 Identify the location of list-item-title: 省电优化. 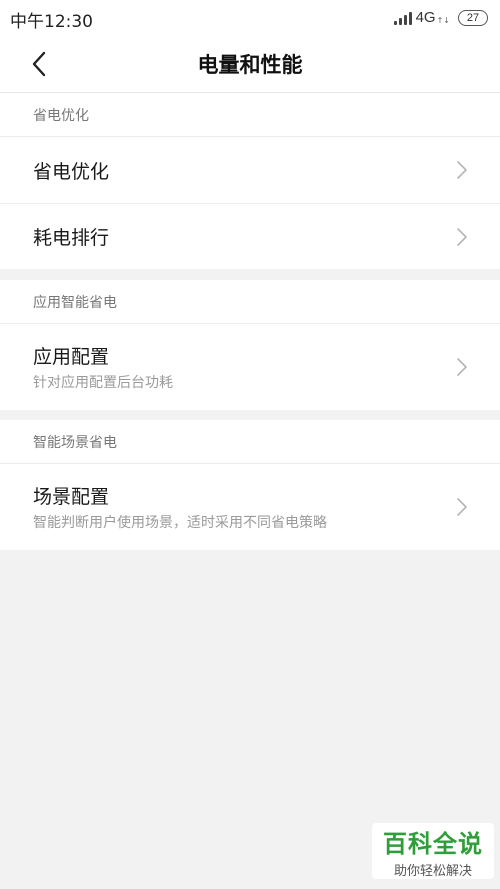
(71, 171).